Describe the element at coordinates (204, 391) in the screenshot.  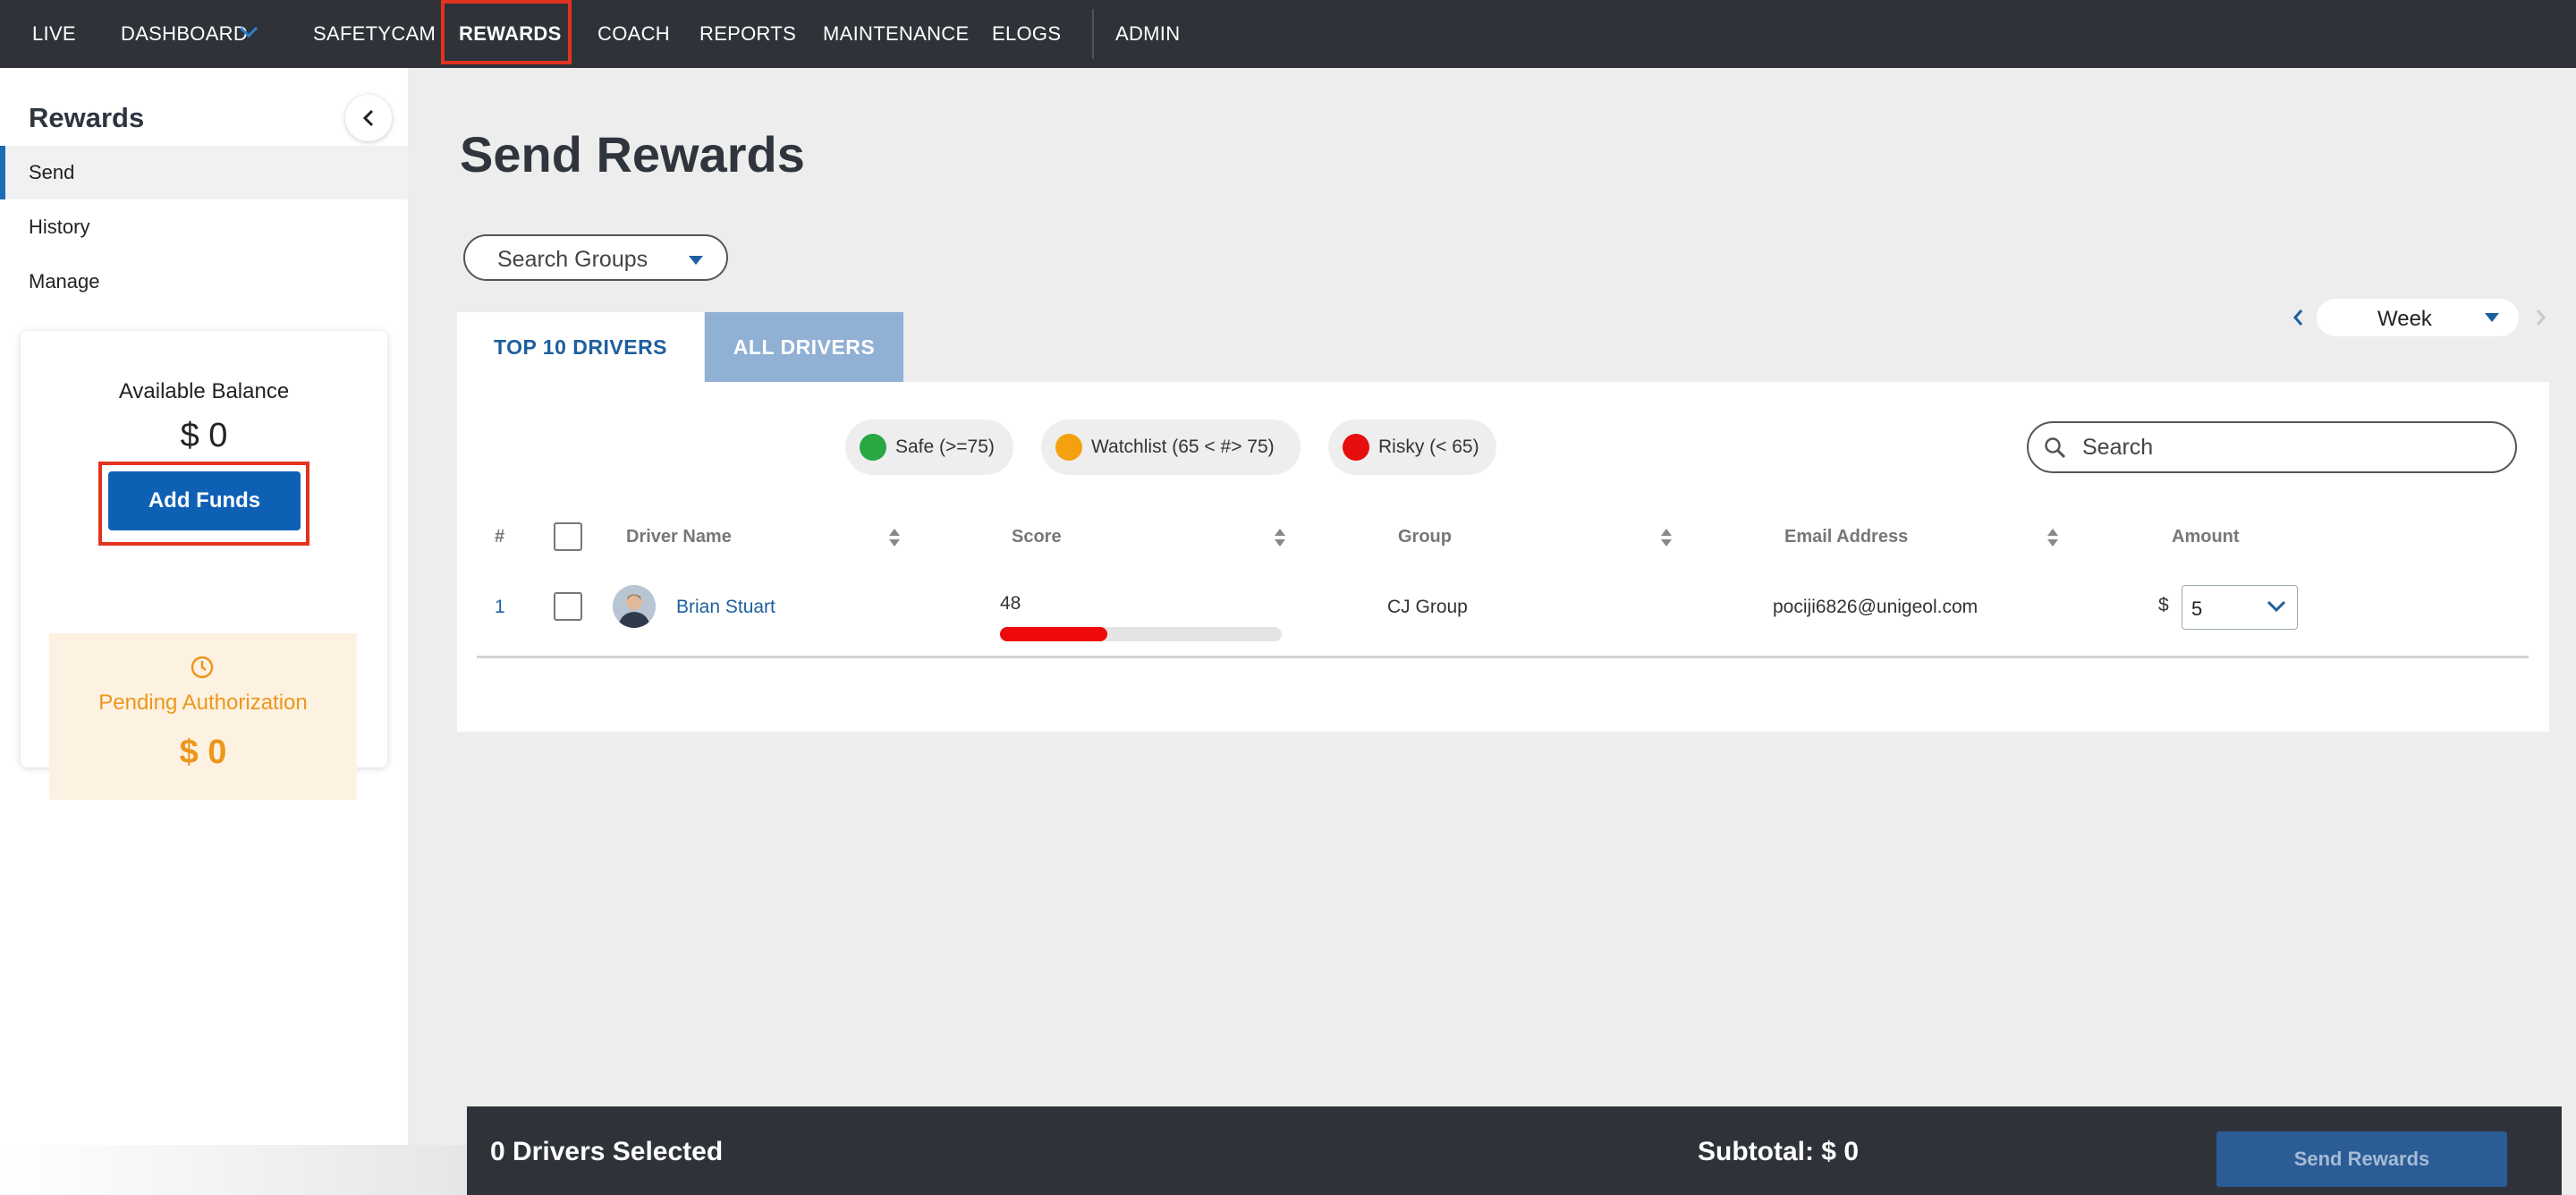
I see `available-balance-label: Available Balance` at that location.